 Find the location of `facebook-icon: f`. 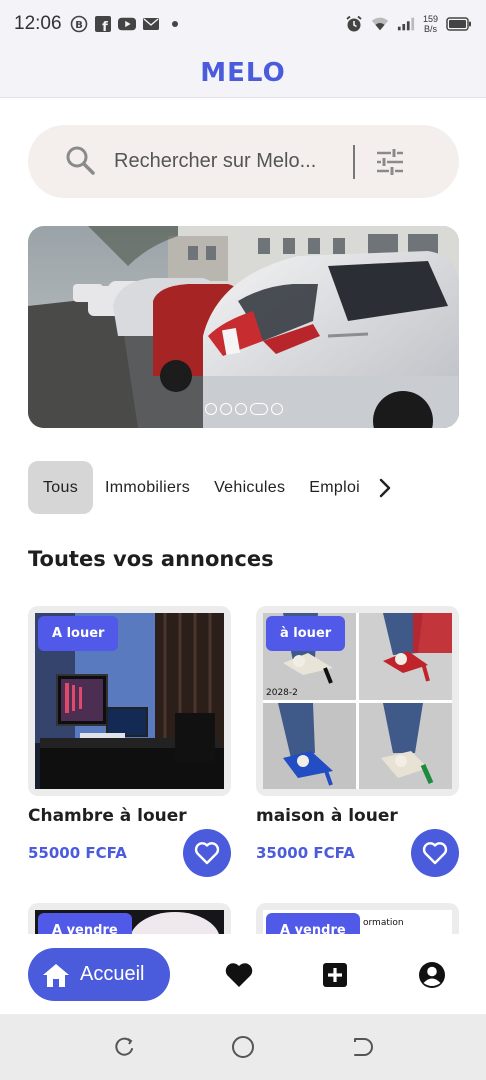

facebook-icon: f is located at coordinates (103, 24).